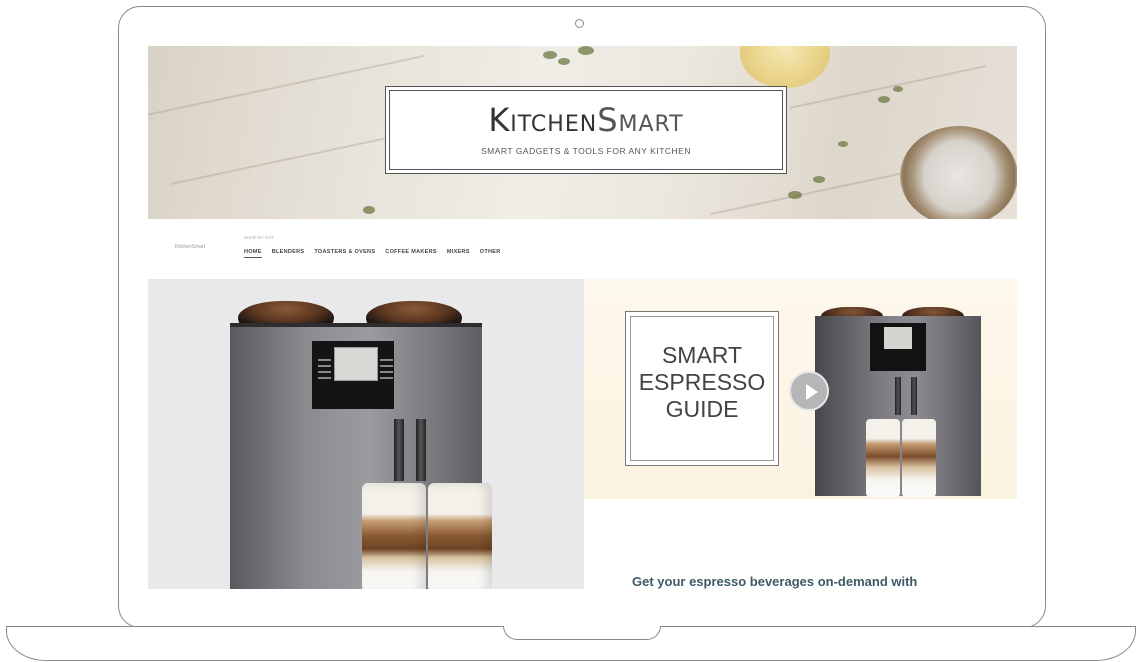 The image size is (1142, 662). What do you see at coordinates (344, 253) in the screenshot?
I see `nav-link-toasters-ovens: TOASTERS & OVENS` at bounding box center [344, 253].